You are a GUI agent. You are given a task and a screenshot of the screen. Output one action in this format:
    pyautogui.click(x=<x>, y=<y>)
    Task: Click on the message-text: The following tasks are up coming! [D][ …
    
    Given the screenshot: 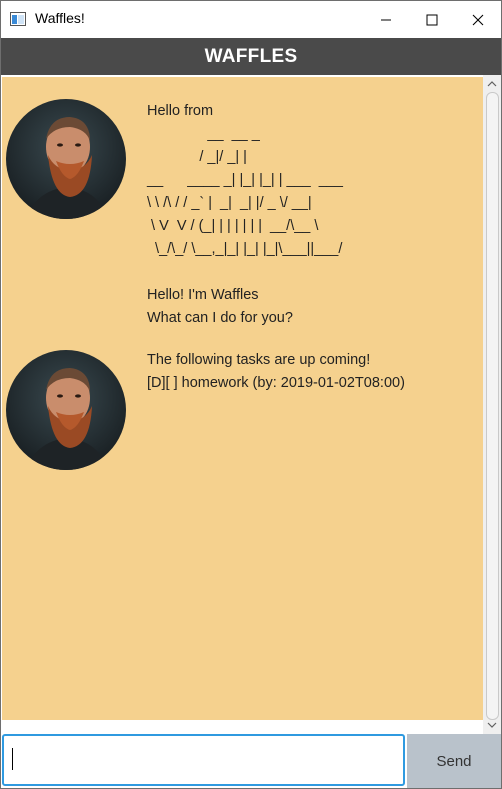 What is the action you would take?
    pyautogui.click(x=276, y=371)
    